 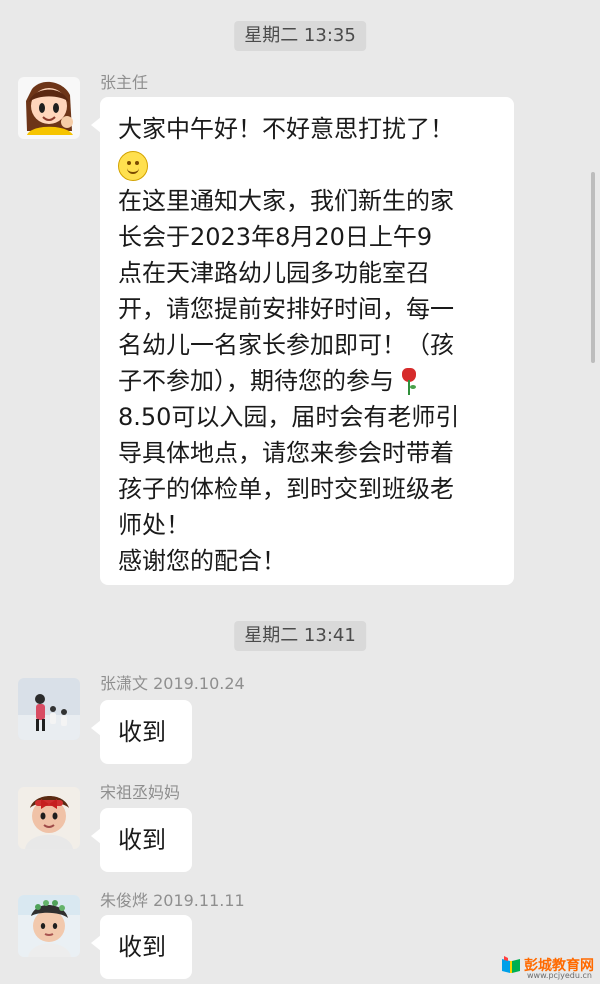 What do you see at coordinates (549, 969) in the screenshot?
I see `site-watermark: 彭城教育网 www.pcjyedu.cn` at bounding box center [549, 969].